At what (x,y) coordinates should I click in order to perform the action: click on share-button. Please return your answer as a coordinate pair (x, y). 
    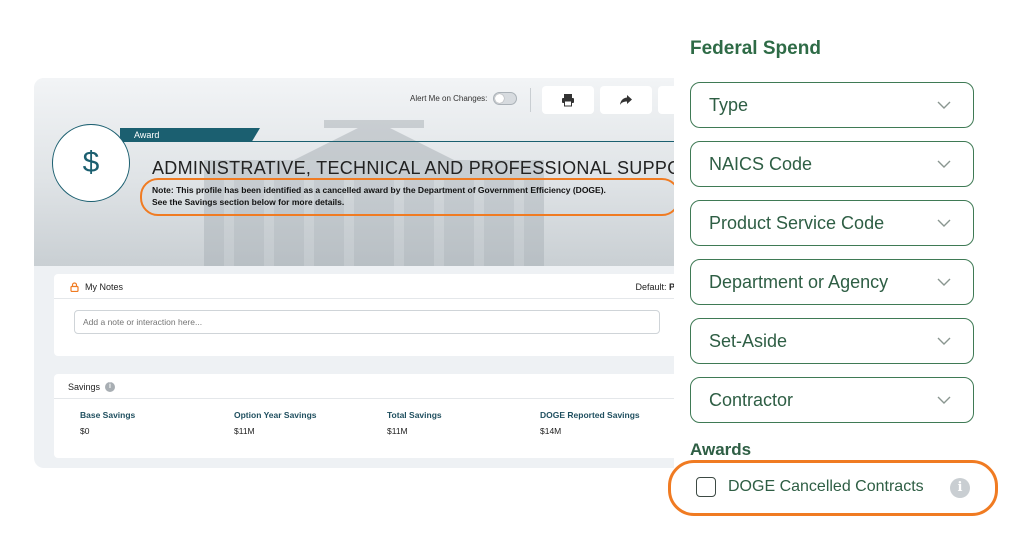
    Looking at the image, I should click on (626, 100).